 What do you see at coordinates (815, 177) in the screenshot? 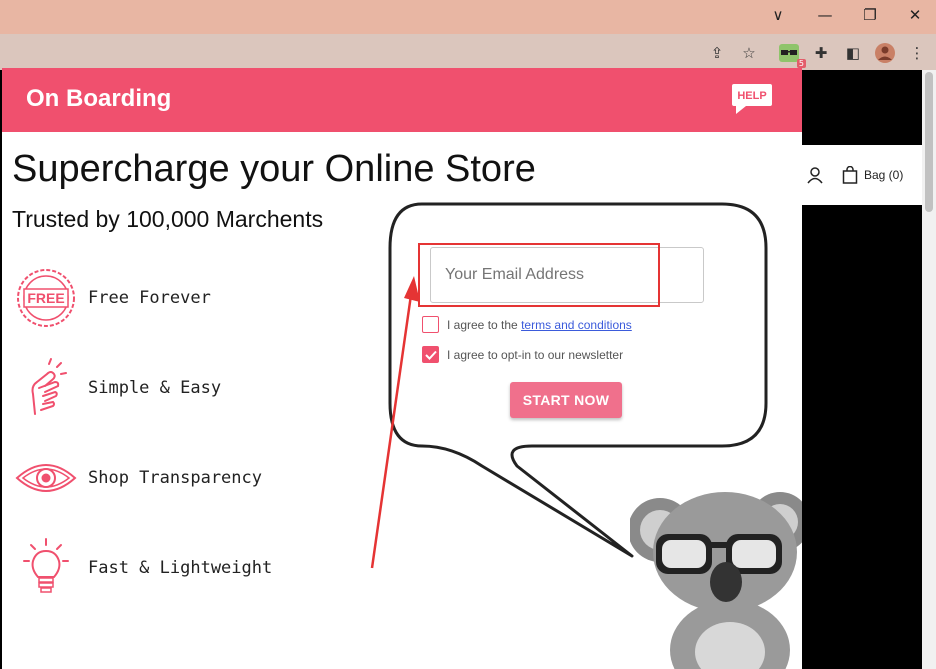
I see `account-icon` at bounding box center [815, 177].